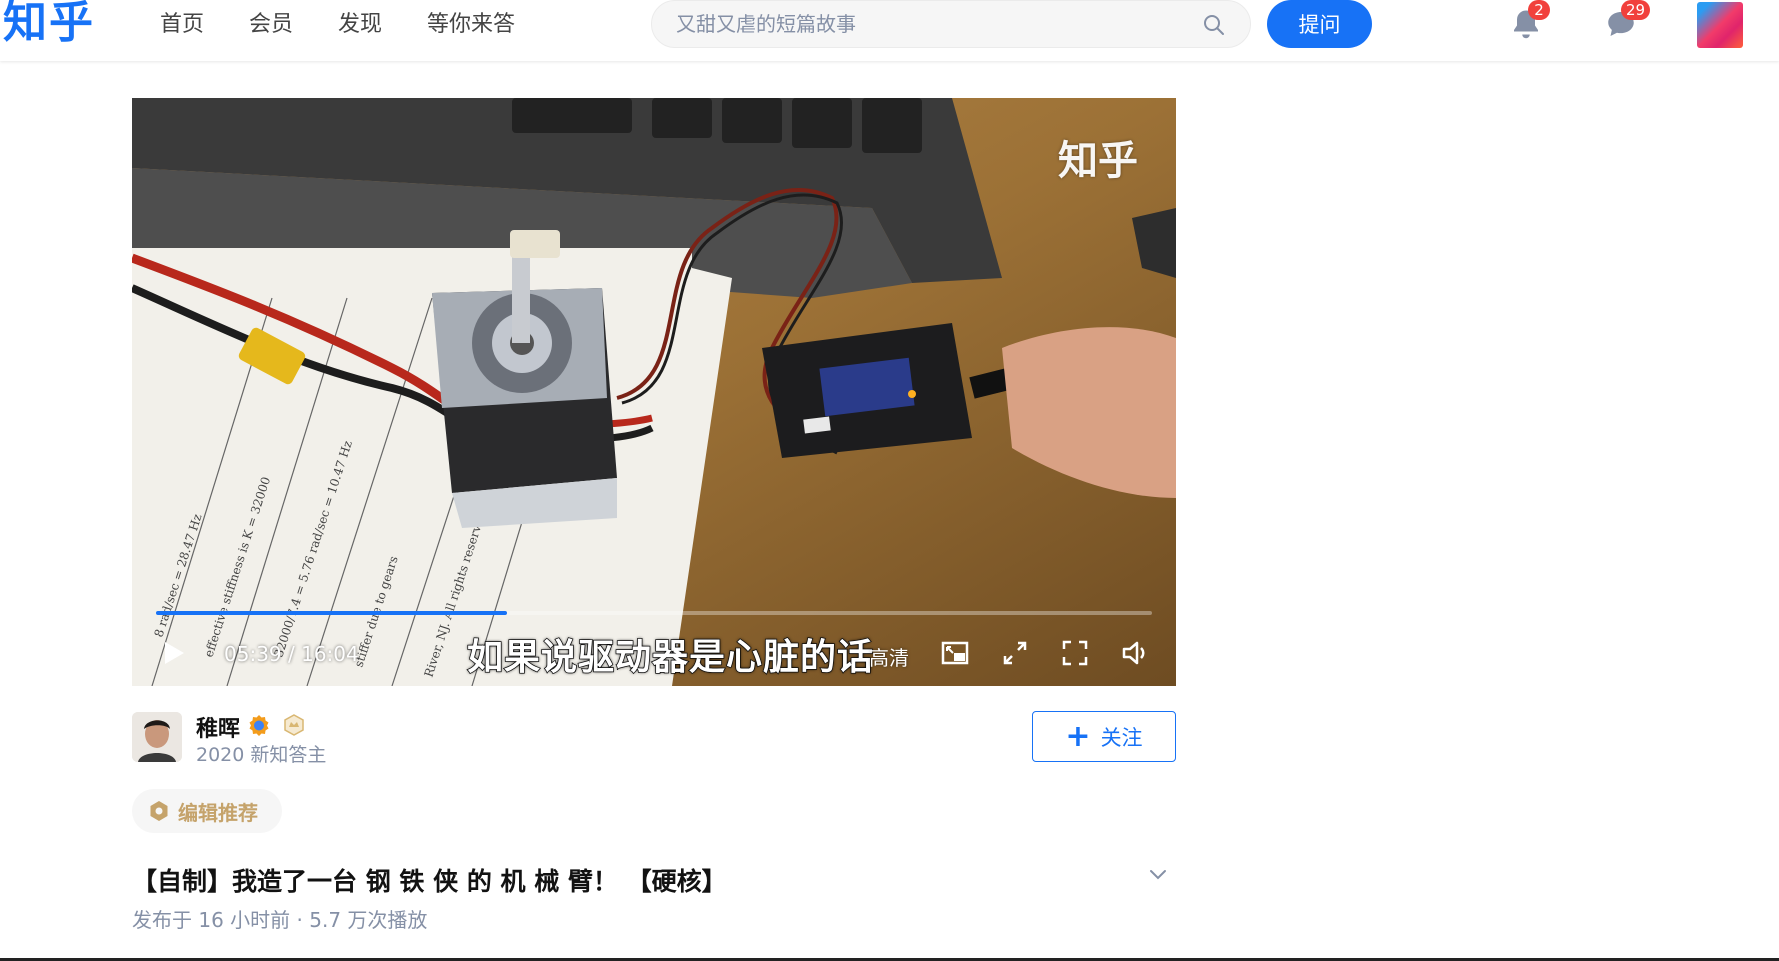  I want to click on notification-button: 2, so click(1529, 21).